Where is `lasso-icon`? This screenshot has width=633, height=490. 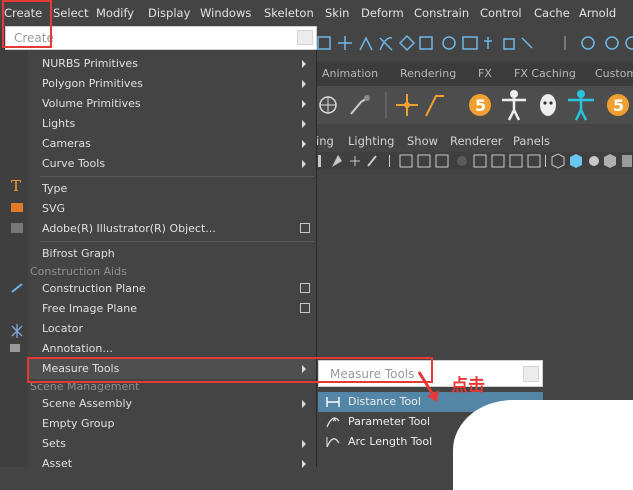 lasso-icon is located at coordinates (366, 43).